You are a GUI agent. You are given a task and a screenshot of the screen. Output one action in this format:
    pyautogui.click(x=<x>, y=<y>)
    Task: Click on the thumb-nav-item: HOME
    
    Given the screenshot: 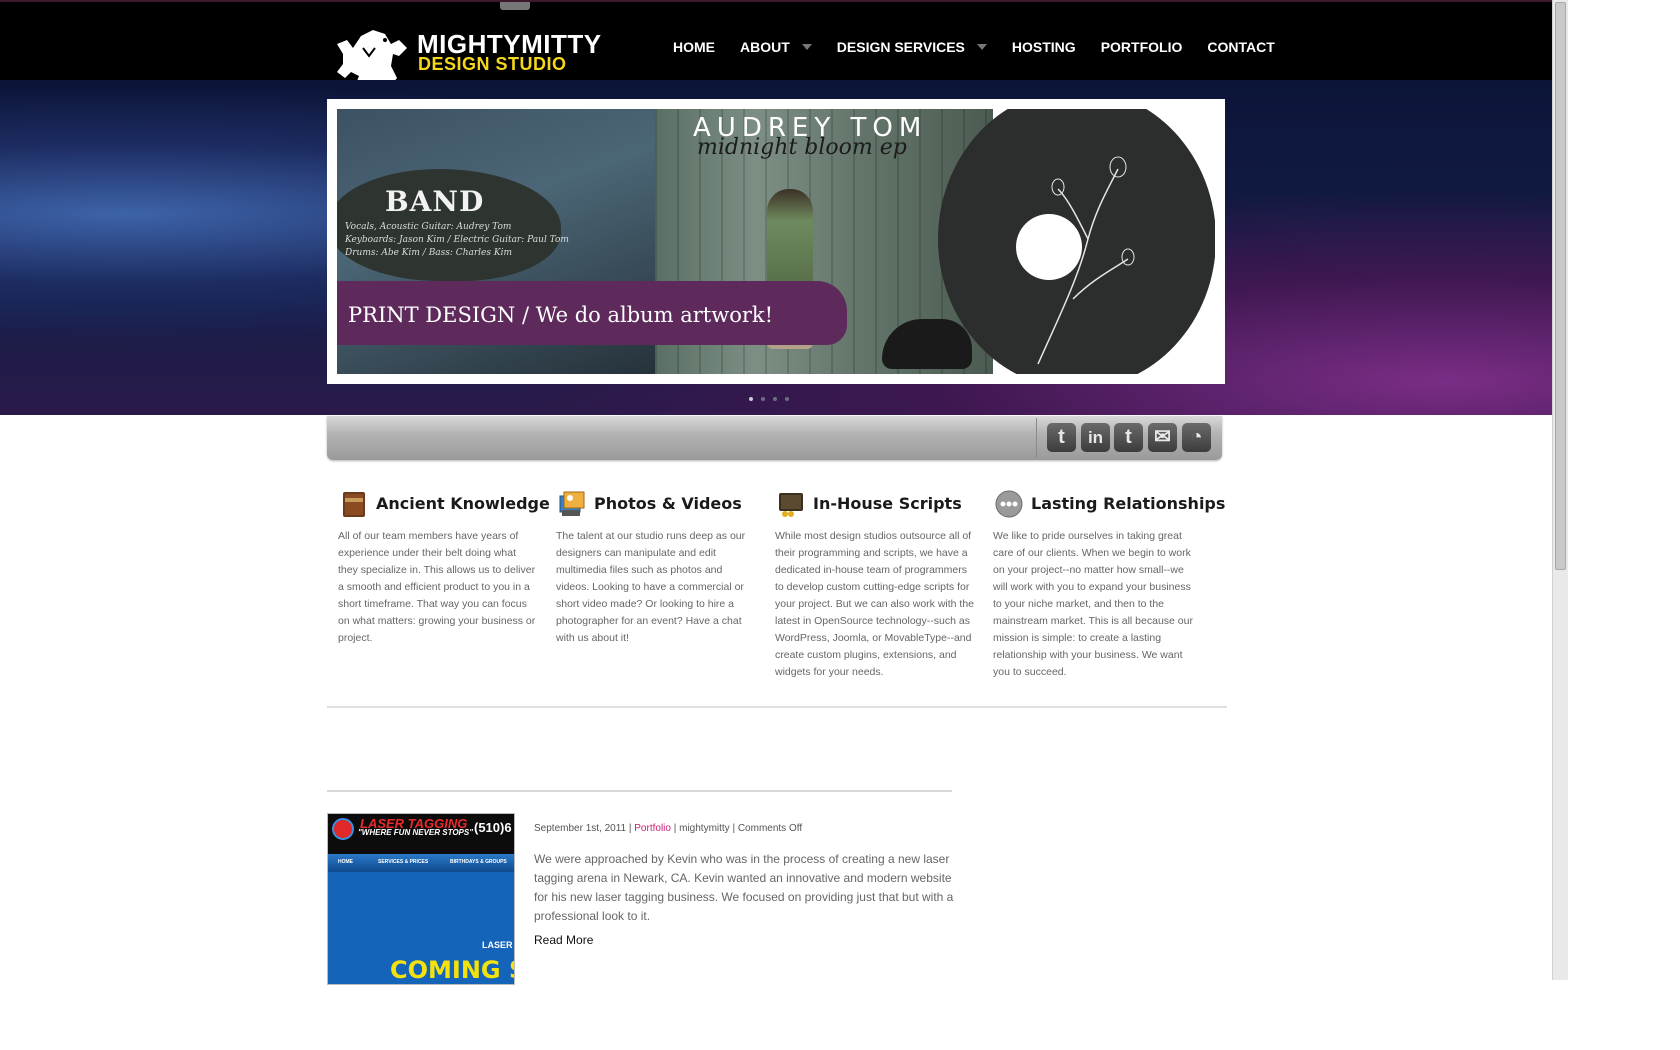 What is the action you would take?
    pyautogui.click(x=345, y=862)
    